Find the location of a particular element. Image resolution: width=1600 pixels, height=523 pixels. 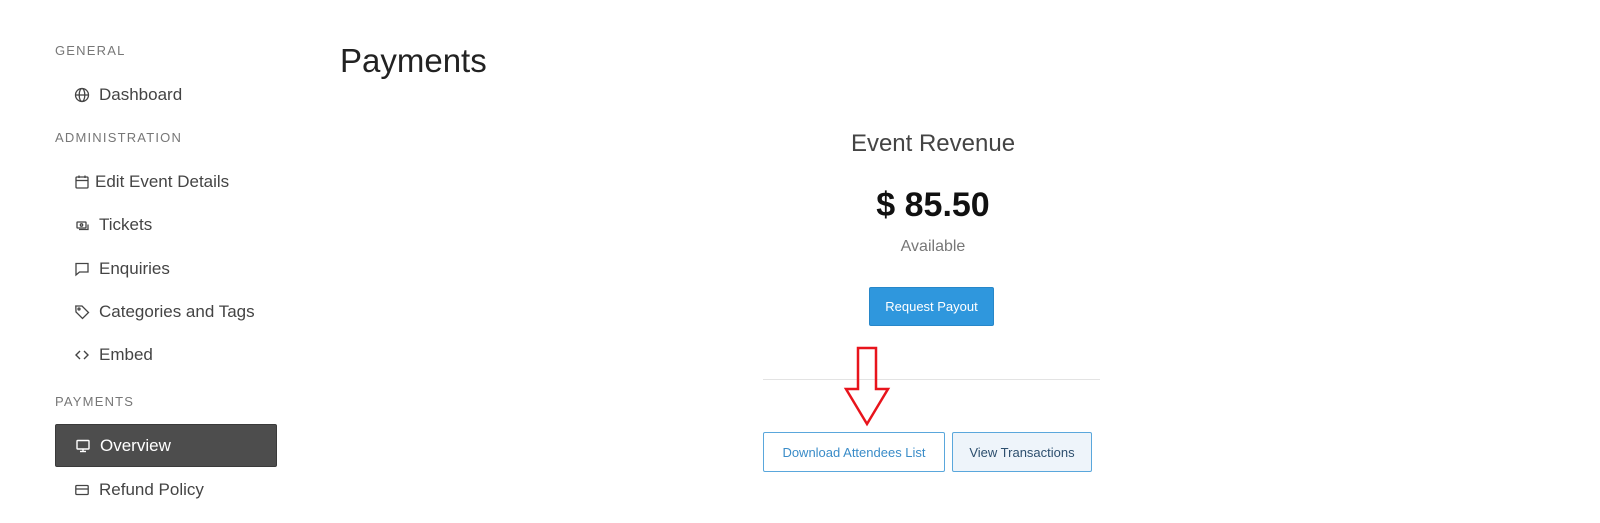

sidebar-item-enquiries: Enquiries is located at coordinates (166, 268).